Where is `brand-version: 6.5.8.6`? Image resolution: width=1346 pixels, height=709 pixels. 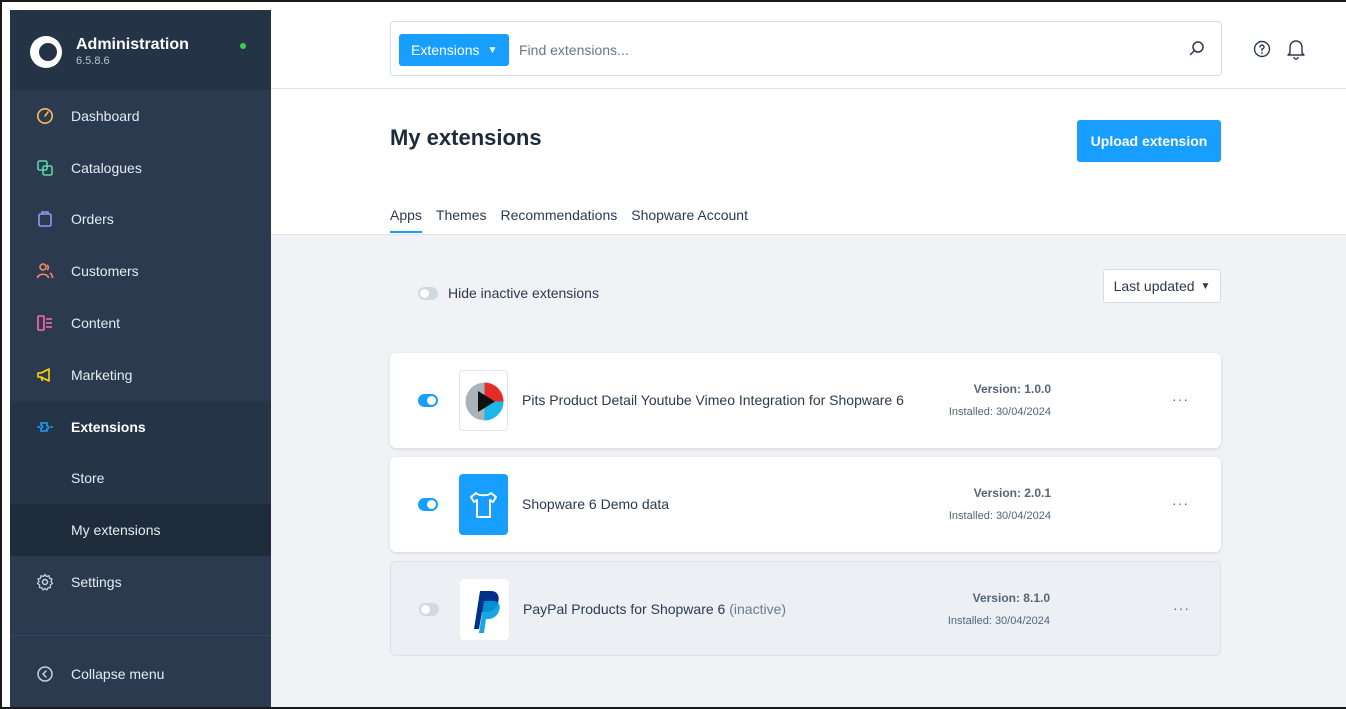
brand-version: 6.5.8.6 is located at coordinates (93, 61).